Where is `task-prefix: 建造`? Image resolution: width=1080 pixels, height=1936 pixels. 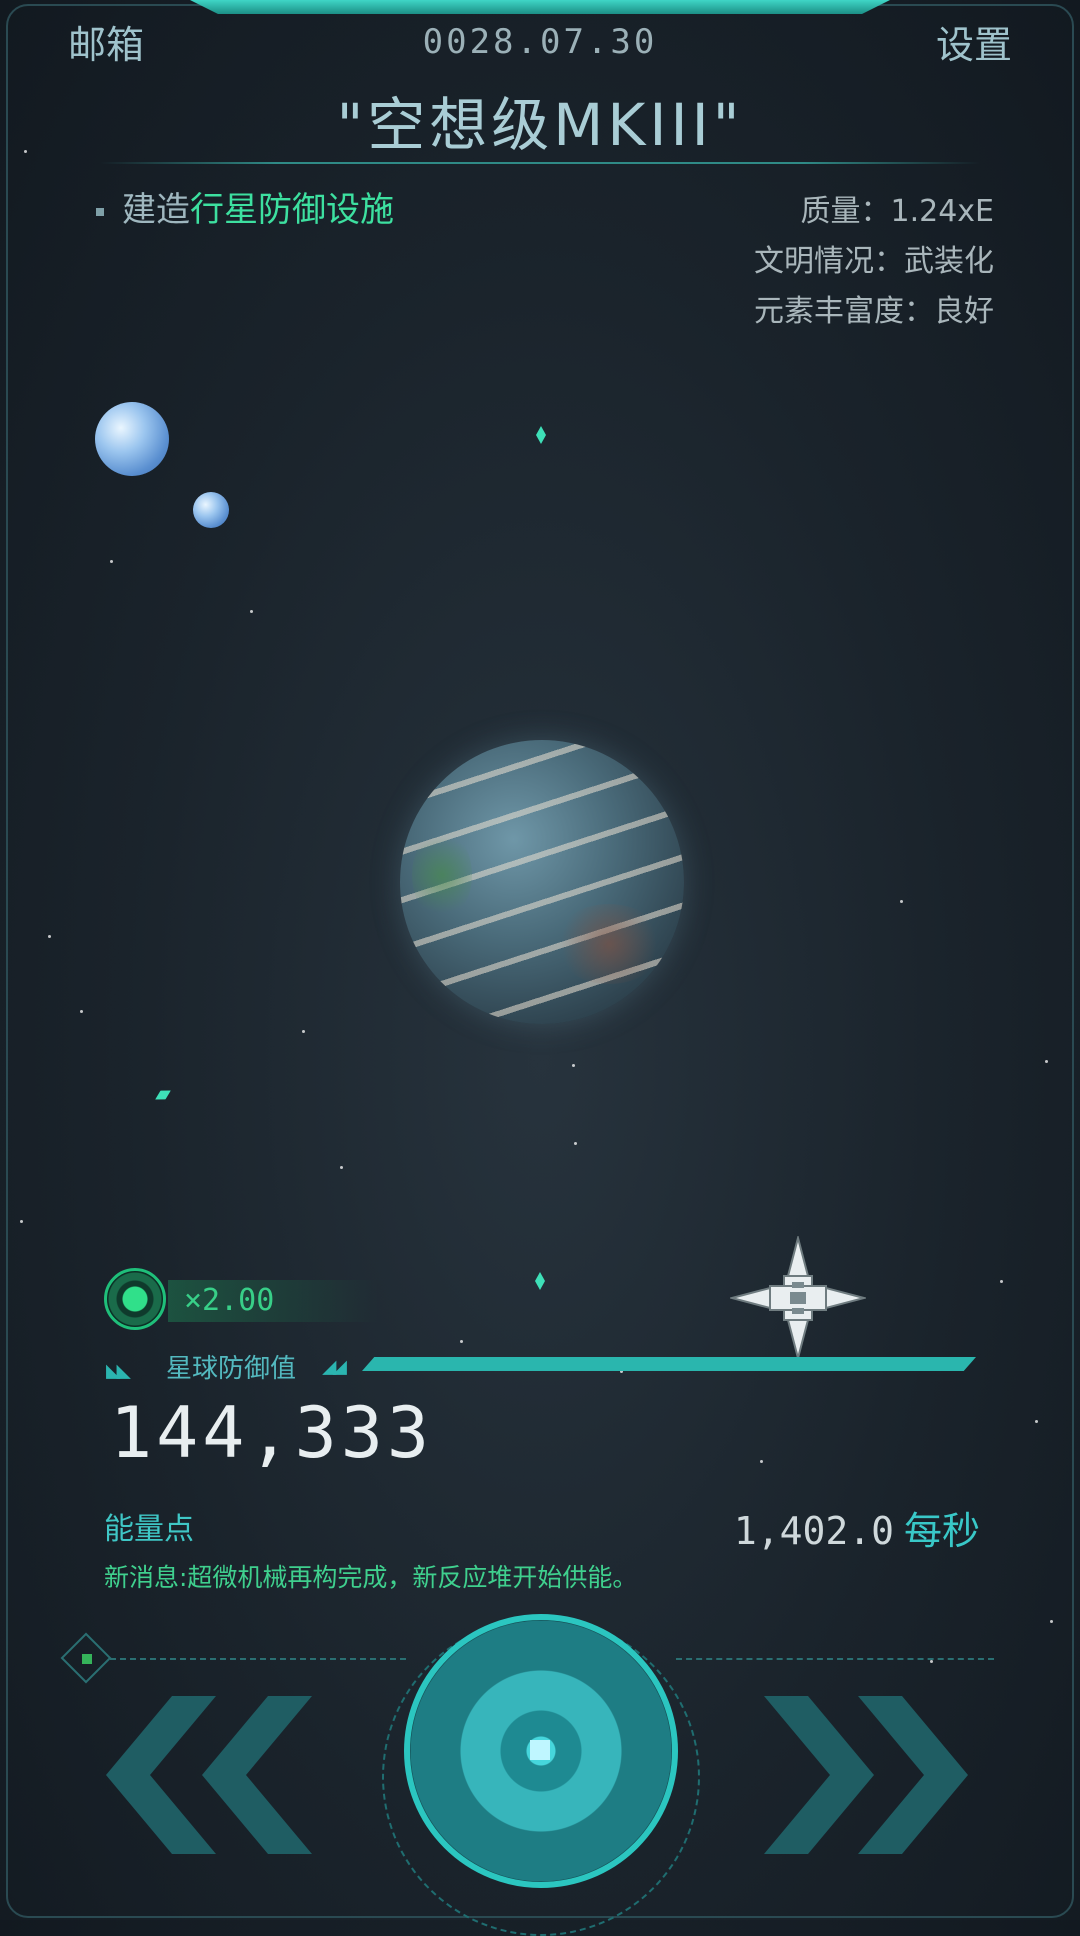 task-prefix: 建造 is located at coordinates (156, 210).